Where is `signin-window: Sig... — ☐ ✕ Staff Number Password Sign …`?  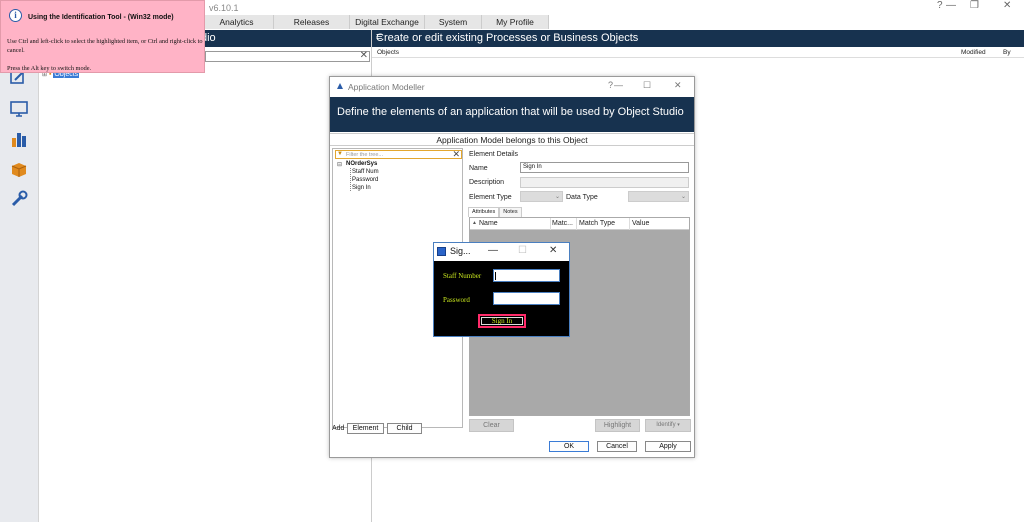
signin-window: Sig... — ☐ ✕ Staff Number Password Sign … is located at coordinates (501, 289).